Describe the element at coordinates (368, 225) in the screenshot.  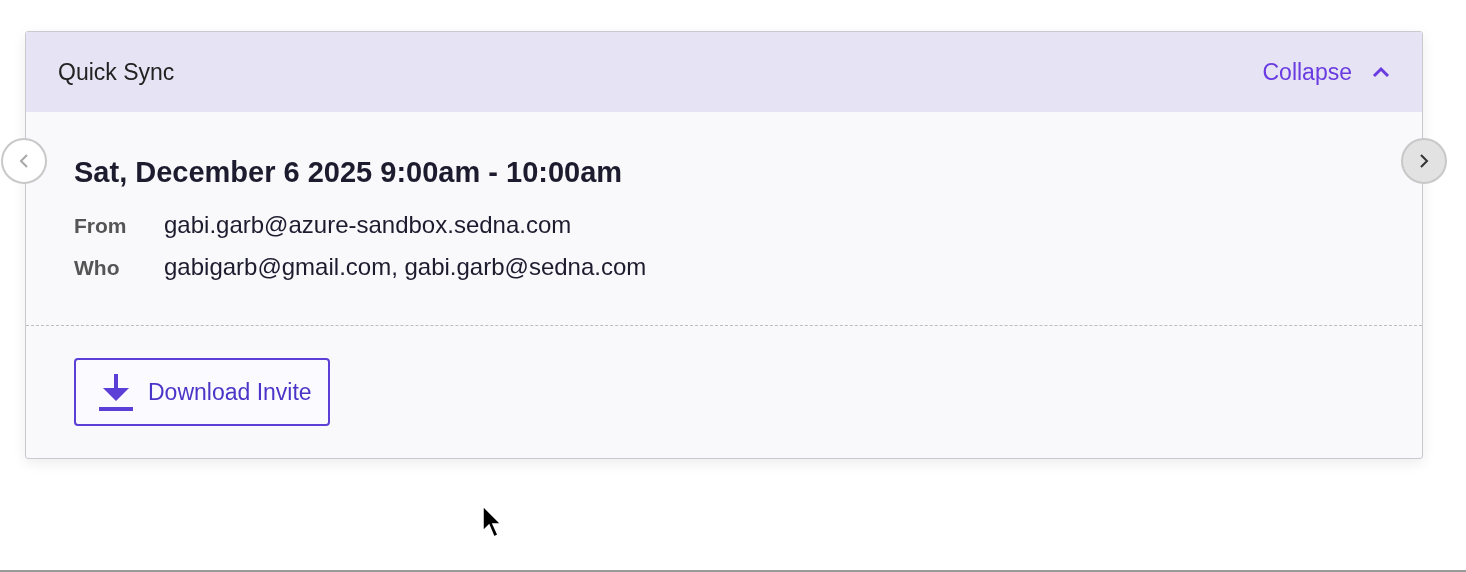
I see `field-value: gabi.garb@azure-sandbox.sedna.com` at that location.